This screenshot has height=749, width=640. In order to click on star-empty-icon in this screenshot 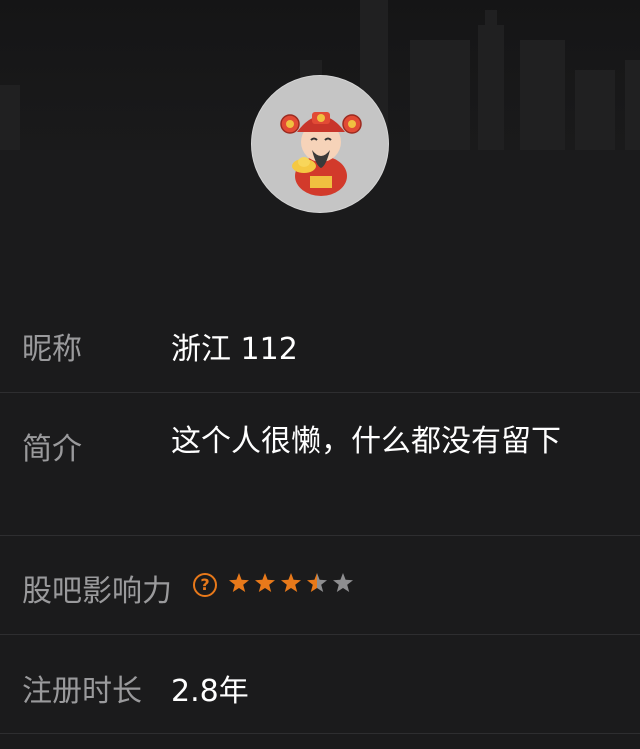, I will do `click(343, 582)`.